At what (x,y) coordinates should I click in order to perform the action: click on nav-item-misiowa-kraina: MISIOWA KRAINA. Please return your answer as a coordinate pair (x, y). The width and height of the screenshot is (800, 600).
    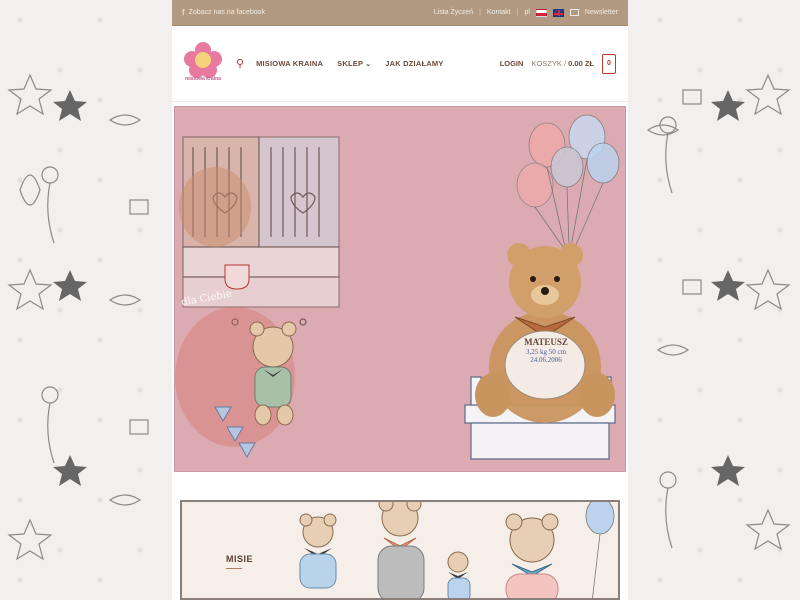
    Looking at the image, I should click on (289, 63).